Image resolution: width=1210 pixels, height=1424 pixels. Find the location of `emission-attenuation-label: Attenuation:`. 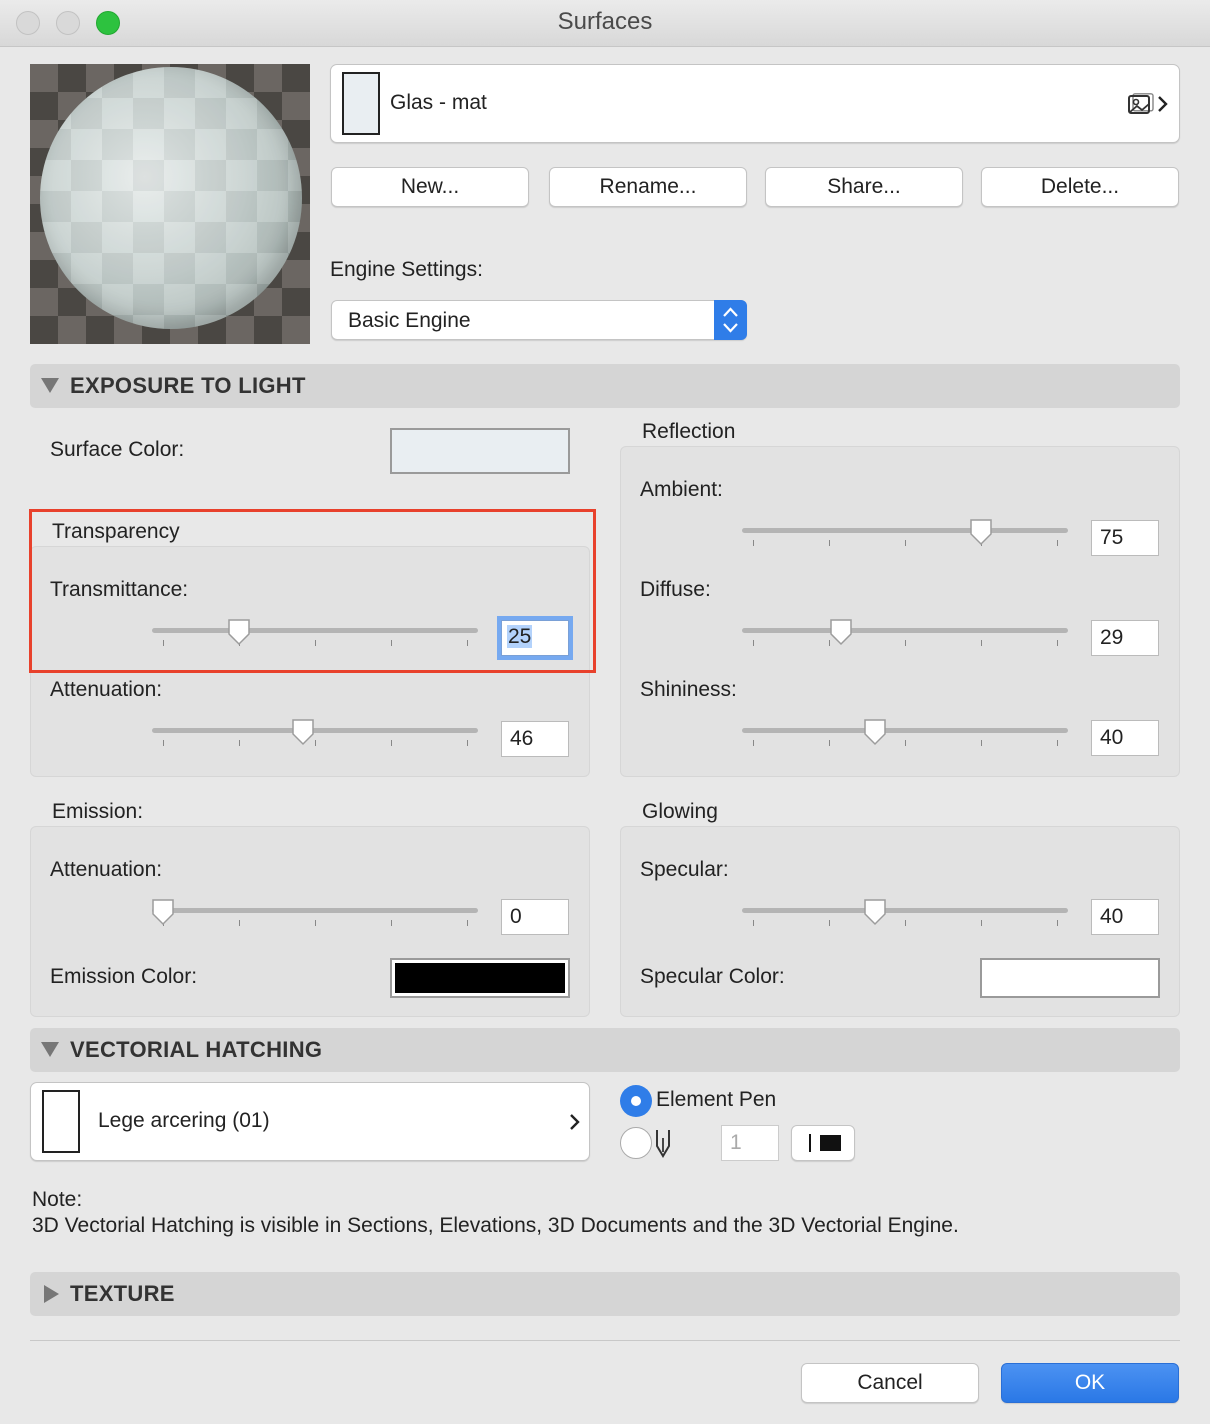

emission-attenuation-label: Attenuation: is located at coordinates (106, 869).